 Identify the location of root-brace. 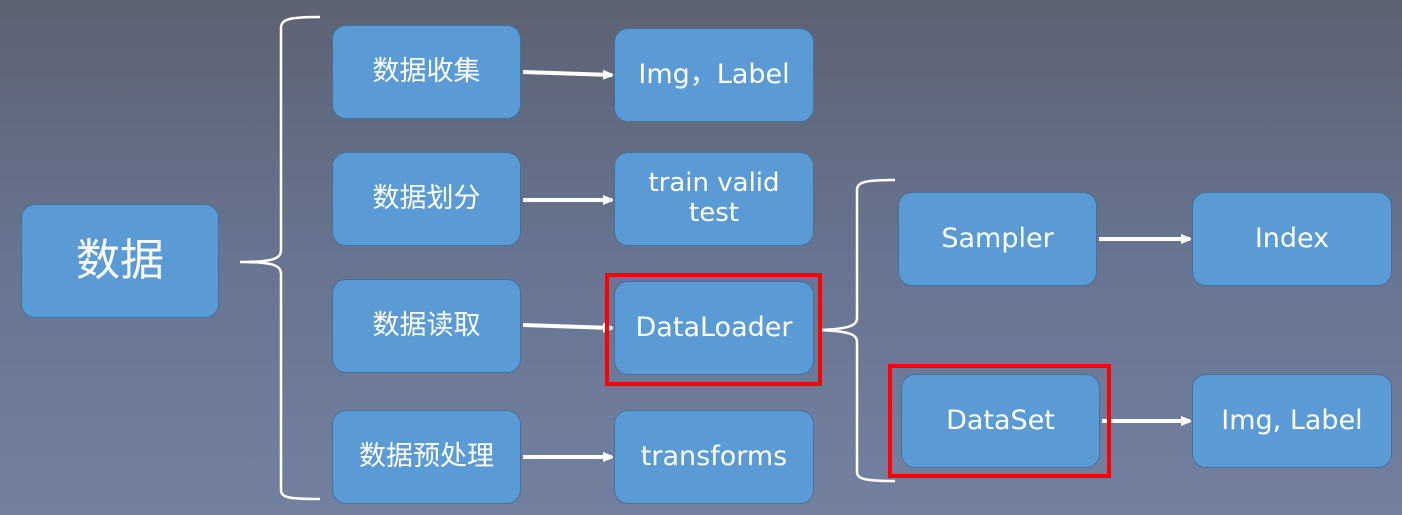
(280, 258).